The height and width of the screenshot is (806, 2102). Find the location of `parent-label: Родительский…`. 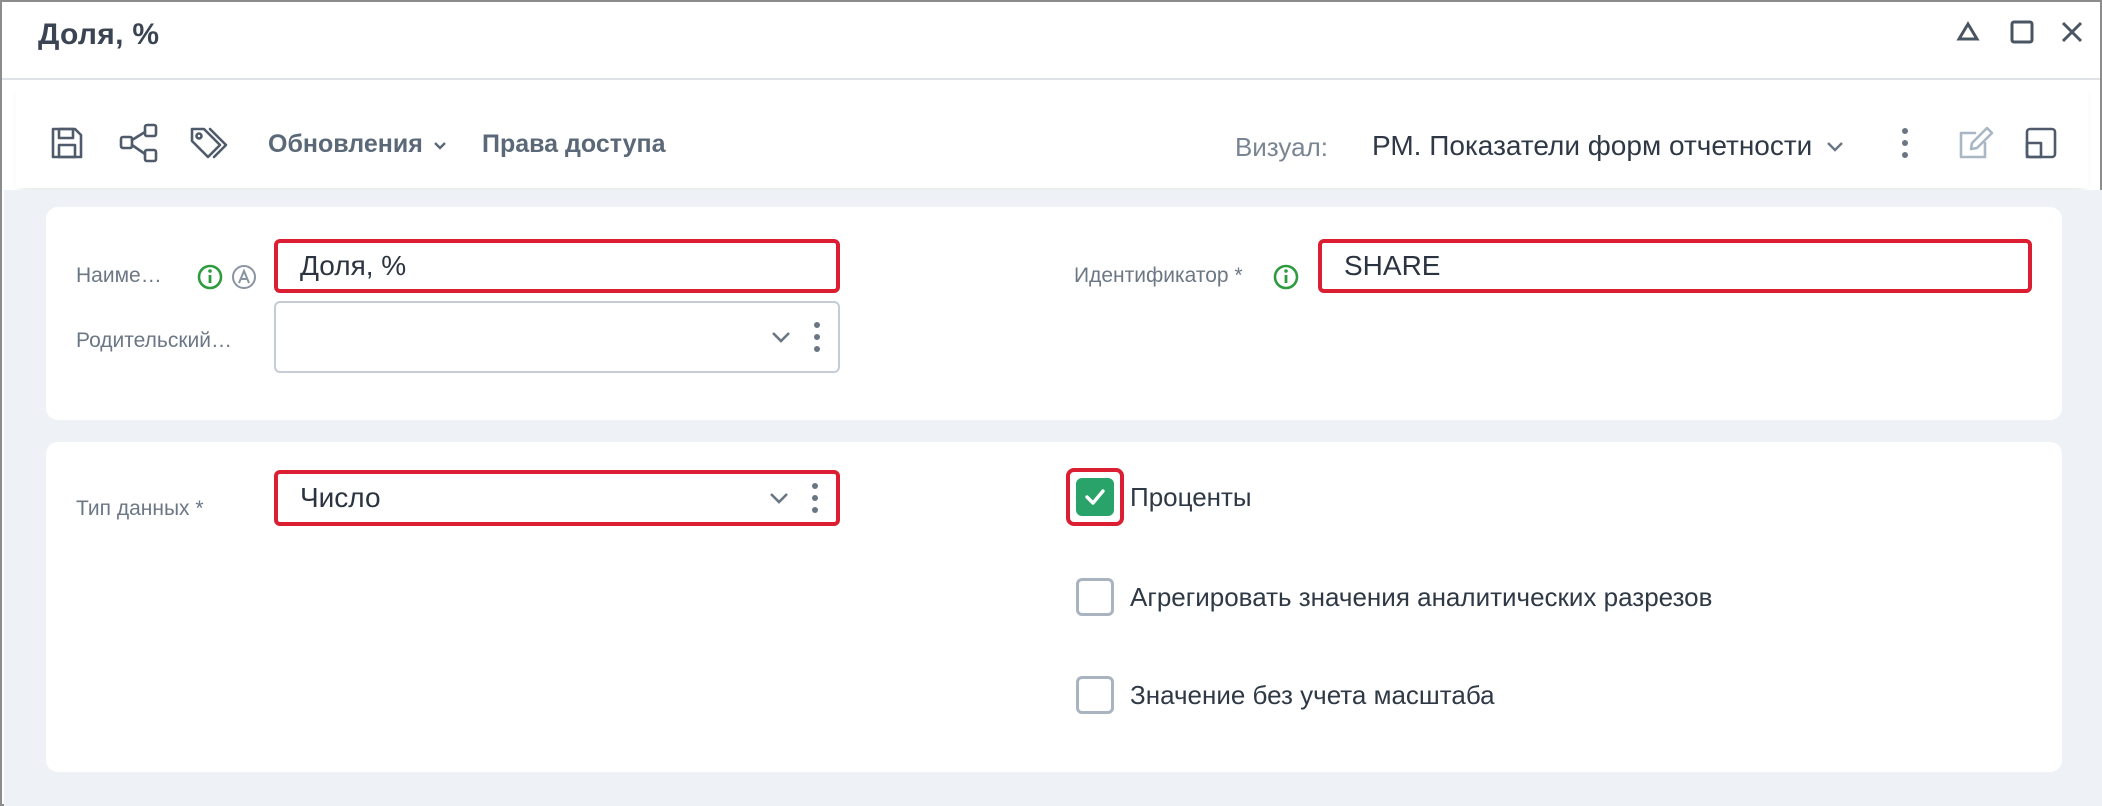

parent-label: Родительский… is located at coordinates (154, 340).